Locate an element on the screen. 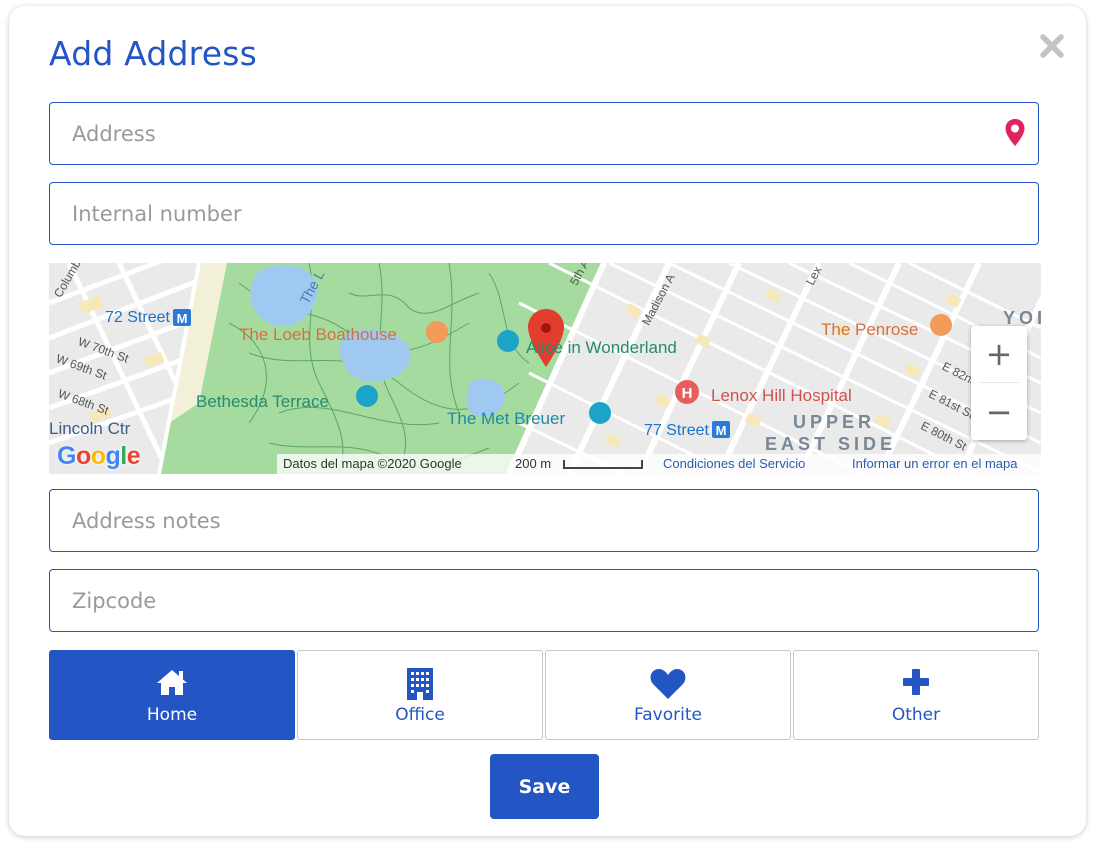  address-type-label: Office is located at coordinates (420, 715).